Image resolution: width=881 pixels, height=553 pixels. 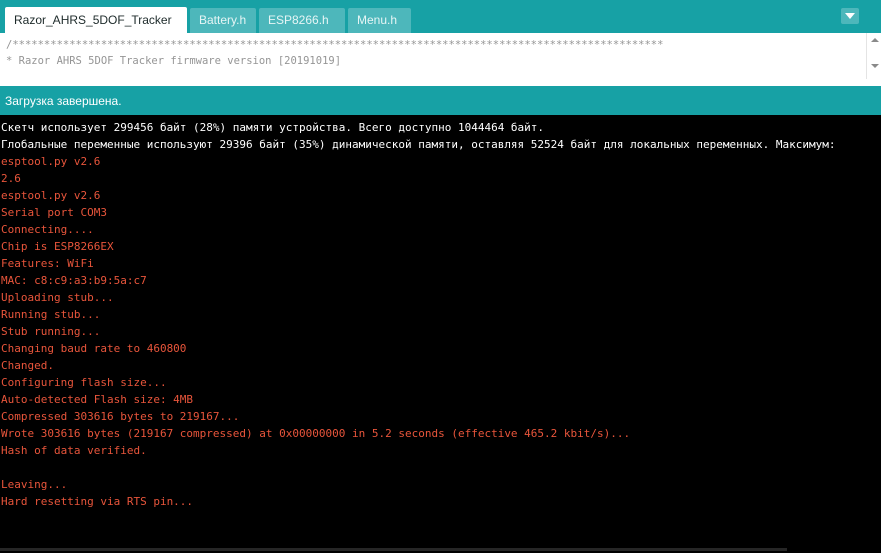 What do you see at coordinates (379, 20) in the screenshot?
I see `tab-menu-h: Menu.h` at bounding box center [379, 20].